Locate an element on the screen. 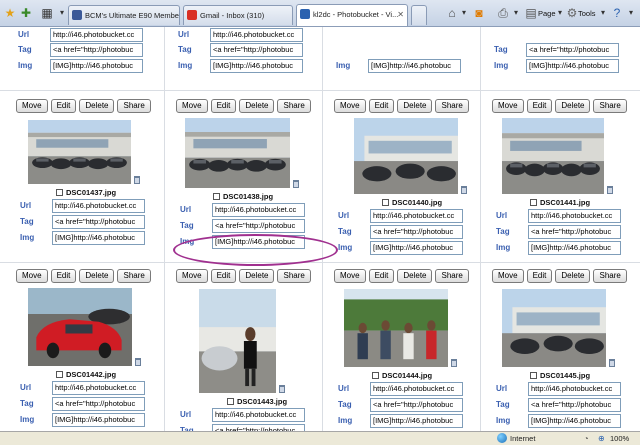 The image size is (640, 445). tab-gmail: Gmail - Inbox (310) is located at coordinates (238, 15).